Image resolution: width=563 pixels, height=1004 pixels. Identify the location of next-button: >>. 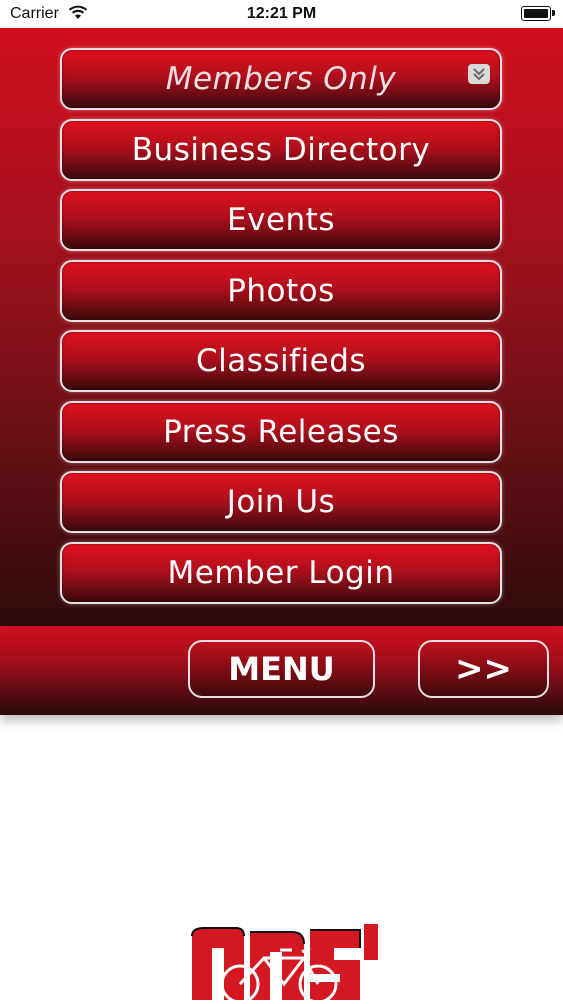
(483, 669).